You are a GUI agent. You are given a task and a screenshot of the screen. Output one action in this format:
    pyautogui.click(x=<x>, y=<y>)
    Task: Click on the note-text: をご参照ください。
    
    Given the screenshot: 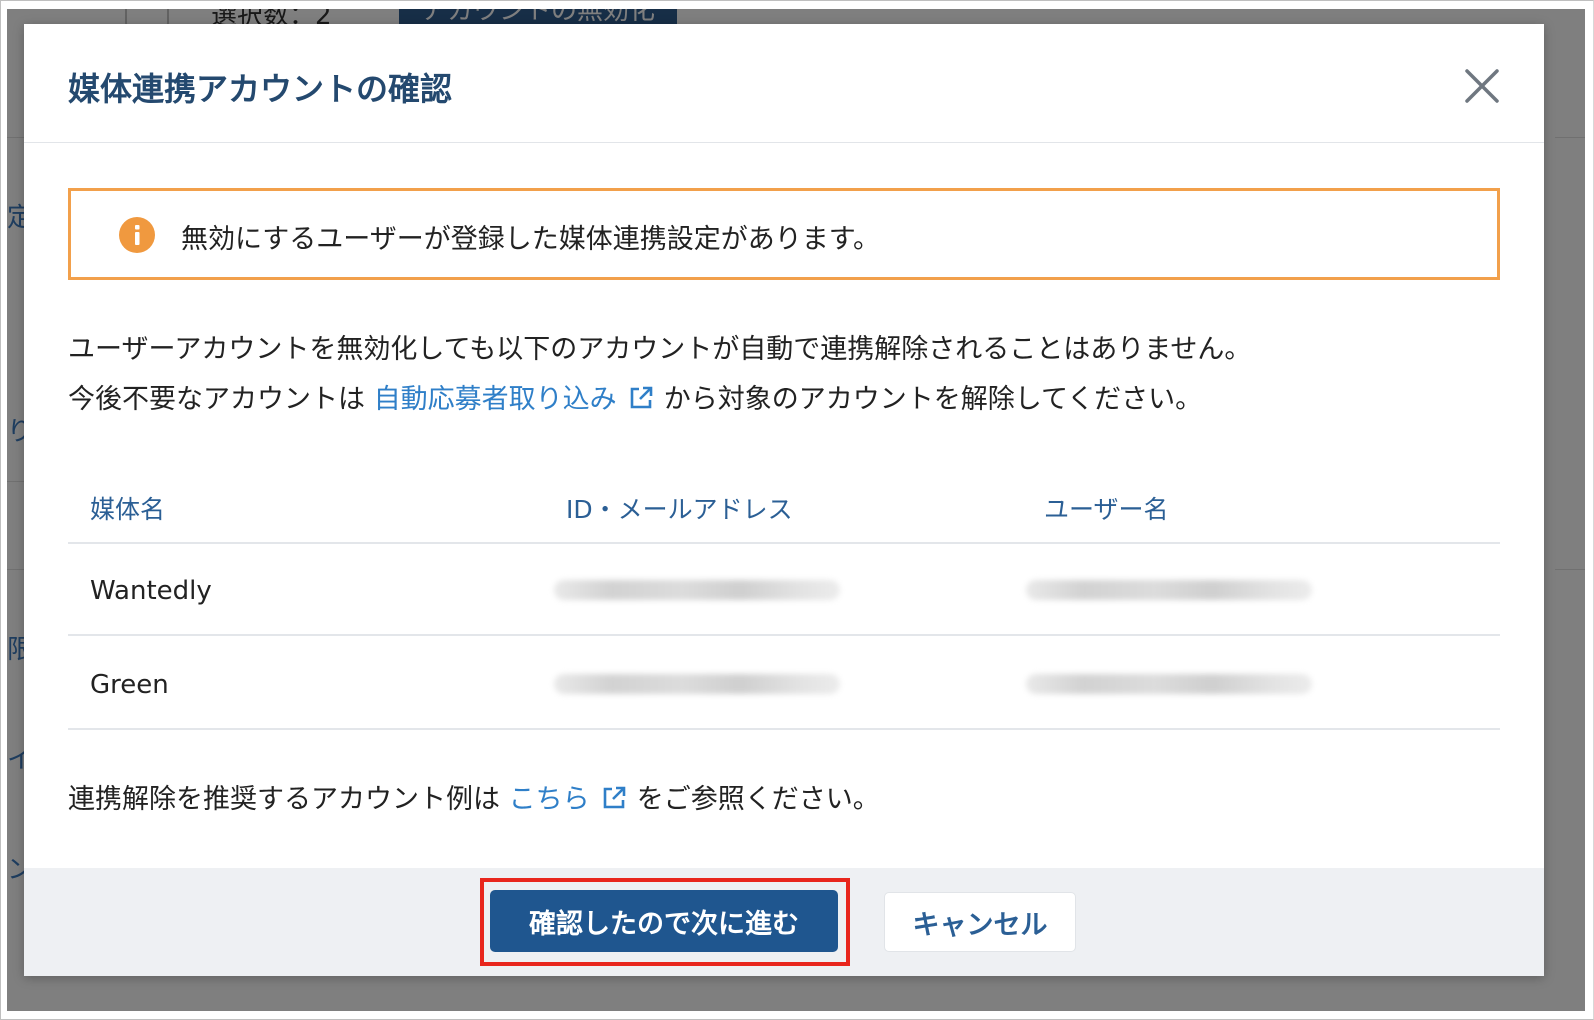 What is the action you would take?
    pyautogui.click(x=758, y=799)
    